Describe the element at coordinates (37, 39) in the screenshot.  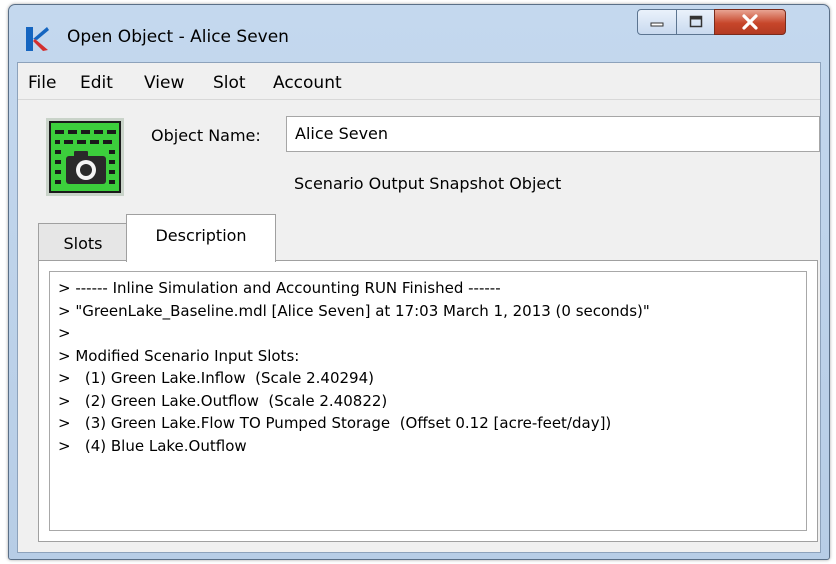
I see `riverware-app-icon` at that location.